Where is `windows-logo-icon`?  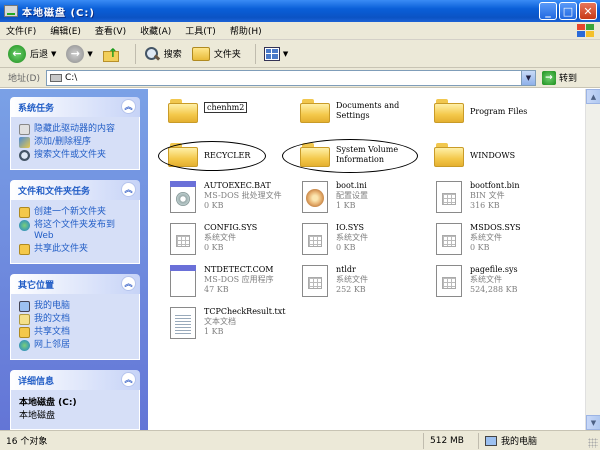 windows-logo-icon is located at coordinates (585, 31).